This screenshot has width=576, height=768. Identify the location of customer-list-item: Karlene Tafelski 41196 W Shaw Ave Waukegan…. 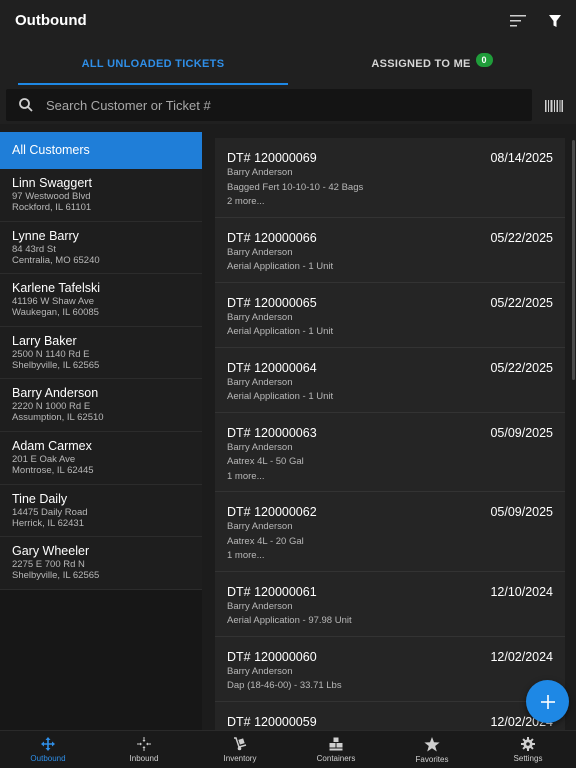
(101, 300).